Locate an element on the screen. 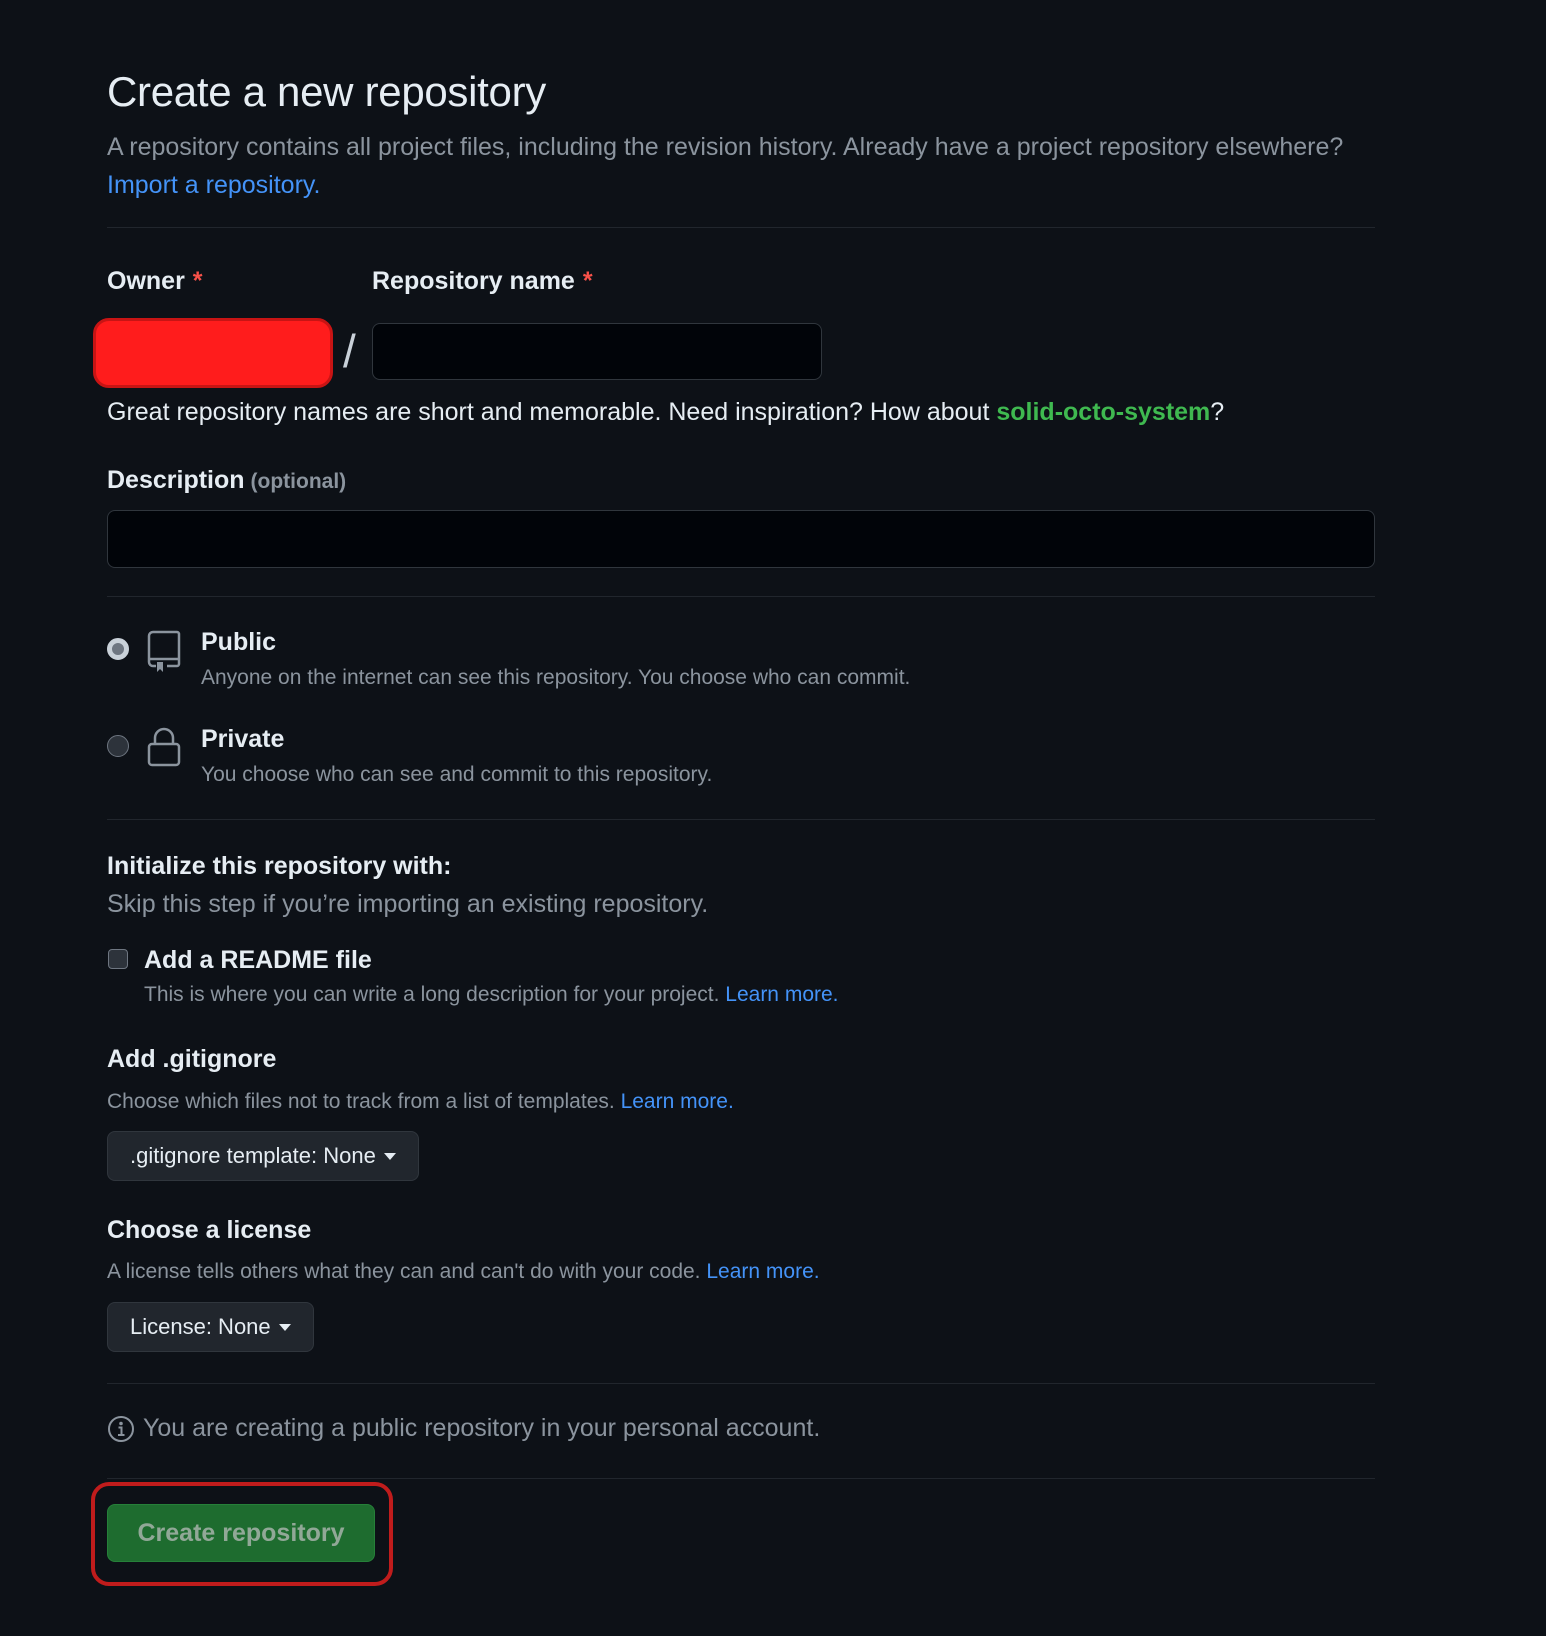  repo-name-label-text: Repository name is located at coordinates (473, 281).